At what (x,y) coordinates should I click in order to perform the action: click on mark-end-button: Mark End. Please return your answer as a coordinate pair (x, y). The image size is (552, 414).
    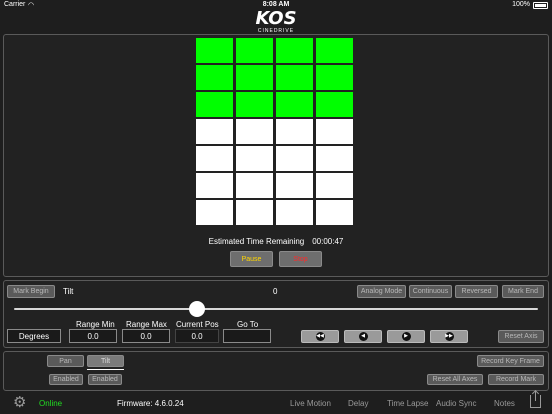
    Looking at the image, I should click on (523, 291).